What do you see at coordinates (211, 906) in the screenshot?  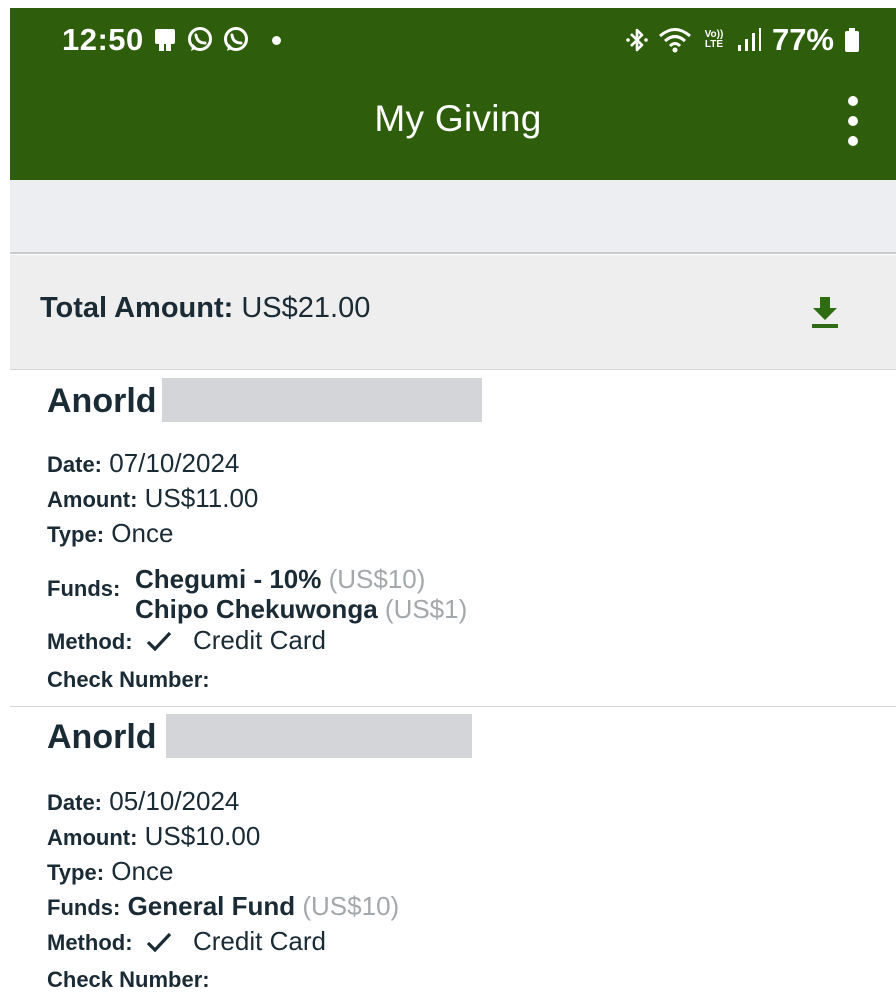 I see `fund-name: General Fund` at bounding box center [211, 906].